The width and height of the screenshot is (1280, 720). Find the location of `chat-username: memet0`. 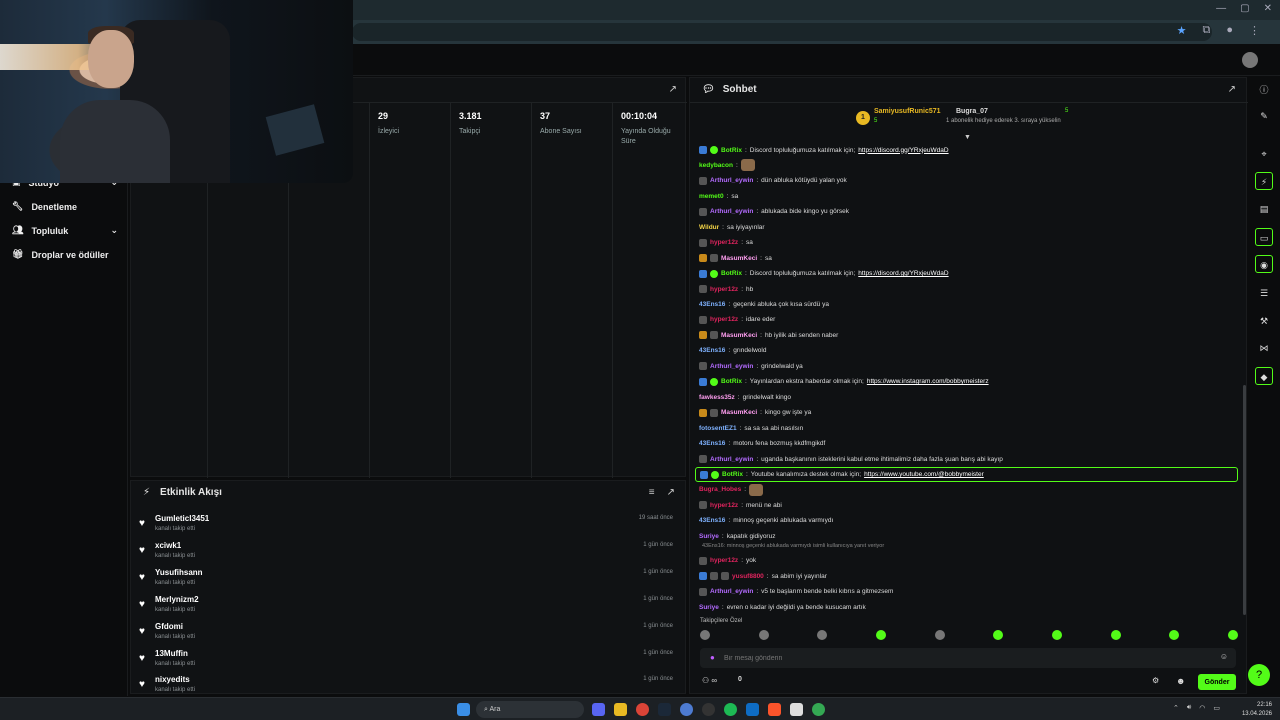

chat-username: memet0 is located at coordinates (711, 196).